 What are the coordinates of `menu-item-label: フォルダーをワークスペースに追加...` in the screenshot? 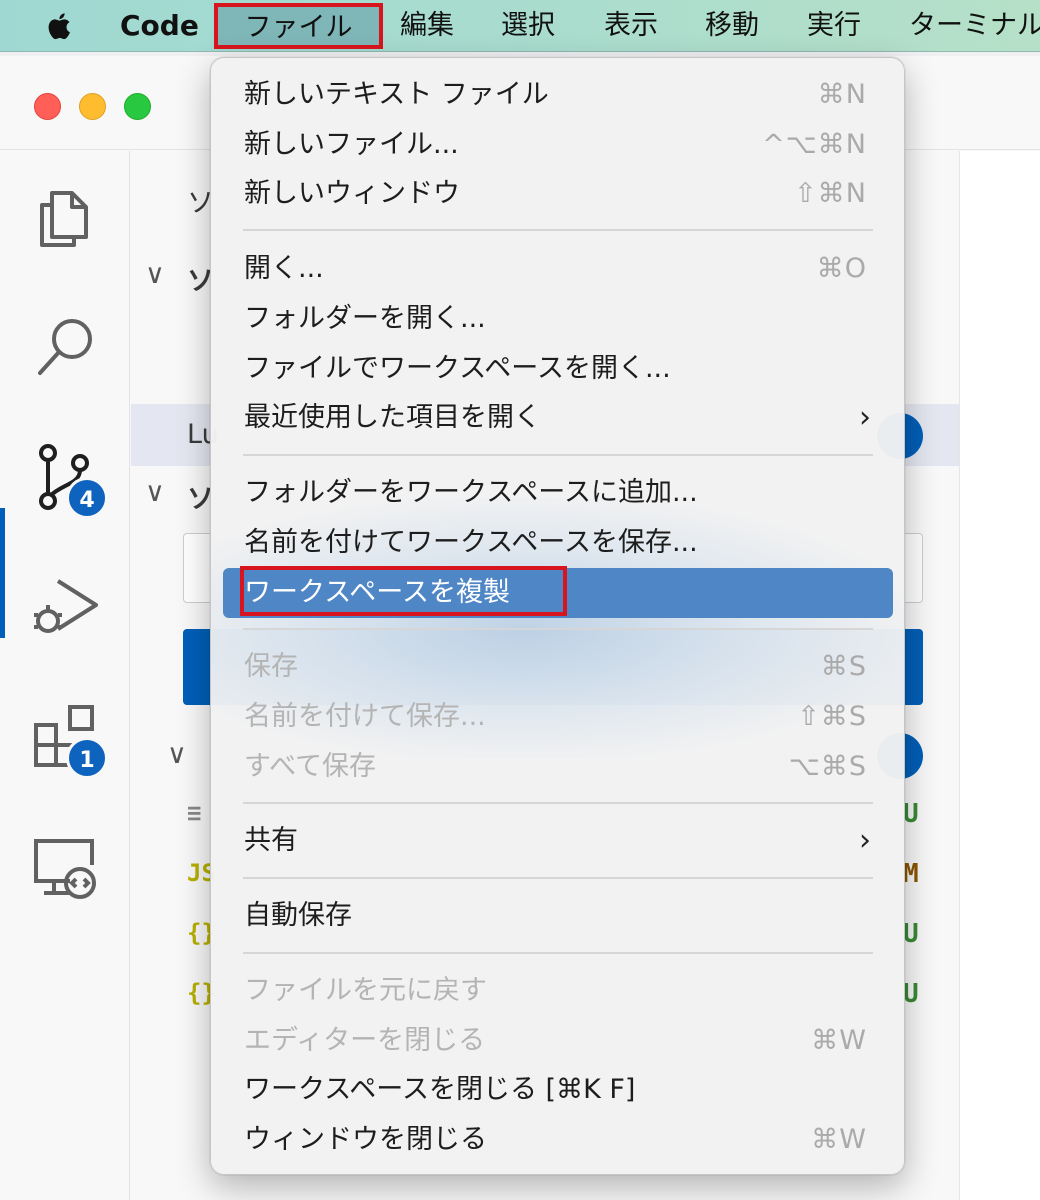 It's located at (471, 492).